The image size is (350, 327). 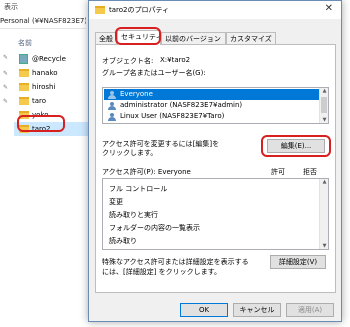 What do you see at coordinates (298, 262) in the screenshot?
I see `advanced-button: 詳細設定(V)` at bounding box center [298, 262].